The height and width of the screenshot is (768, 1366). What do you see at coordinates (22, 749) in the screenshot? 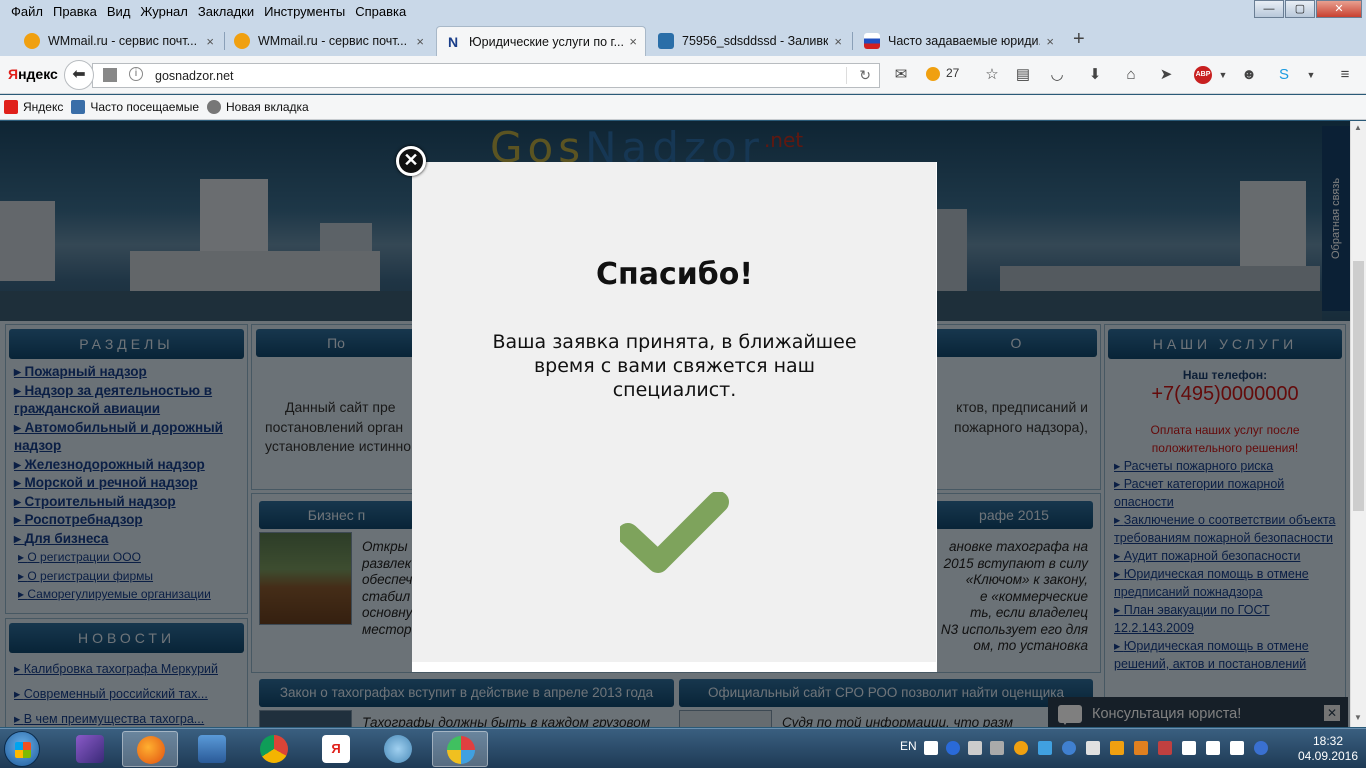
I see `start-button` at bounding box center [22, 749].